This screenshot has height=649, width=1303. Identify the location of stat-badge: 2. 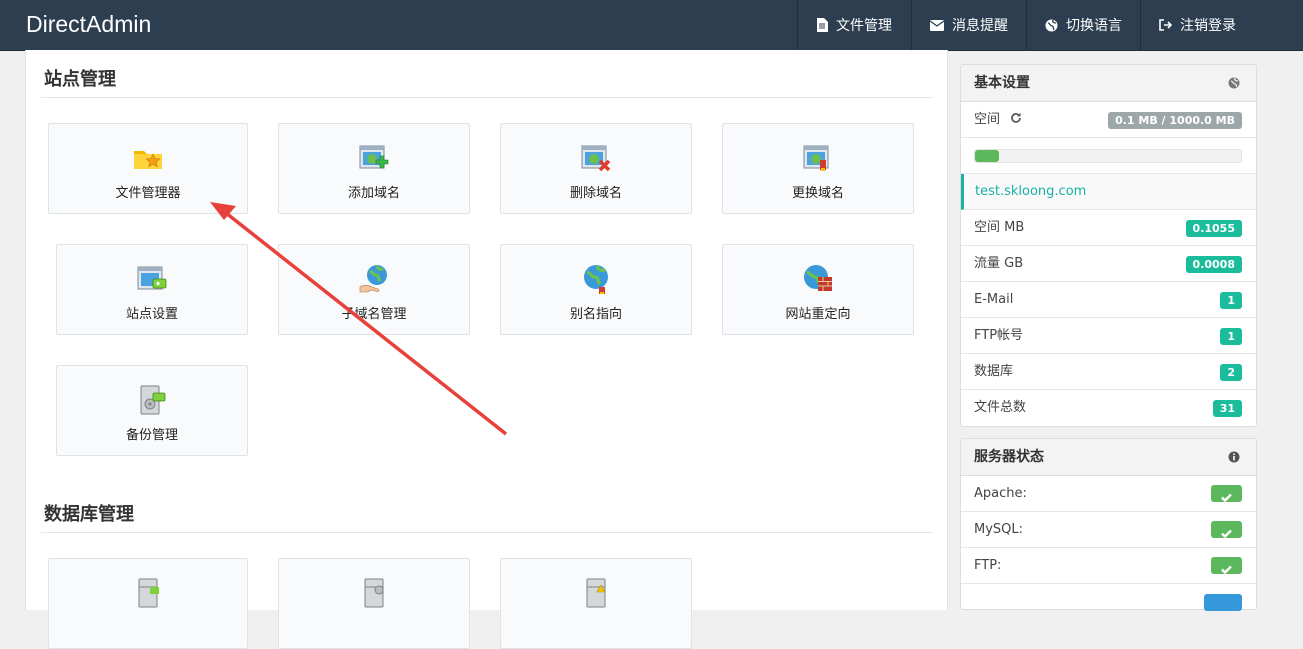
(1231, 372).